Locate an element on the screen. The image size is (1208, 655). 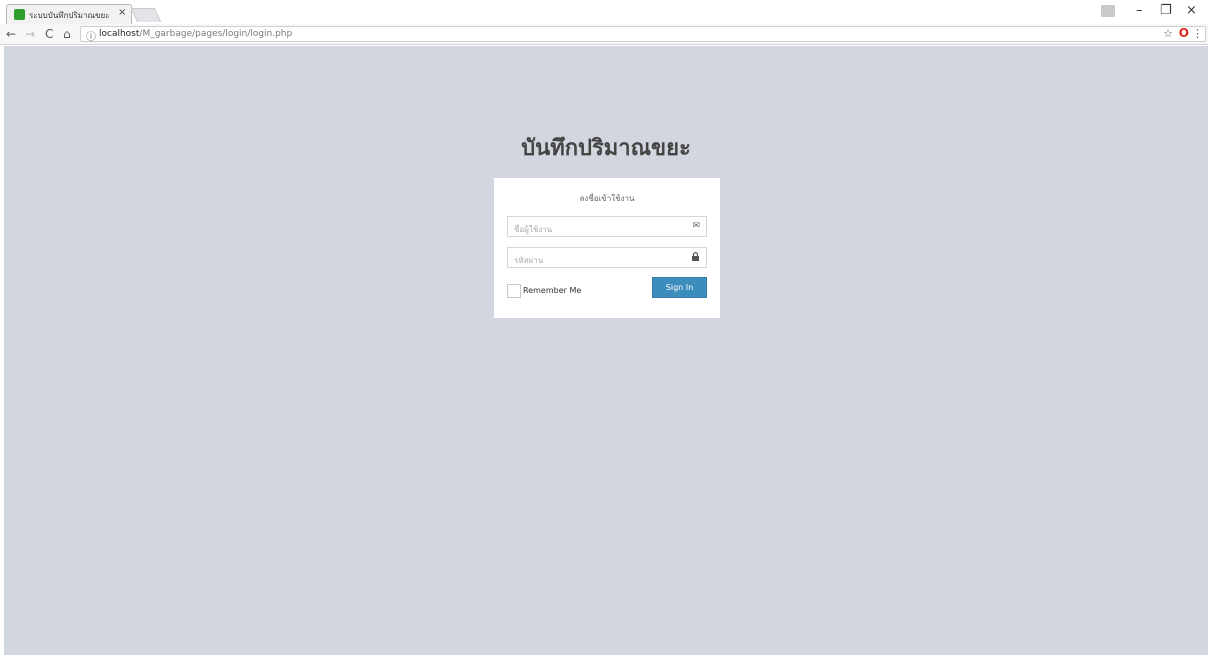
close-window-button: × is located at coordinates (1191, 10).